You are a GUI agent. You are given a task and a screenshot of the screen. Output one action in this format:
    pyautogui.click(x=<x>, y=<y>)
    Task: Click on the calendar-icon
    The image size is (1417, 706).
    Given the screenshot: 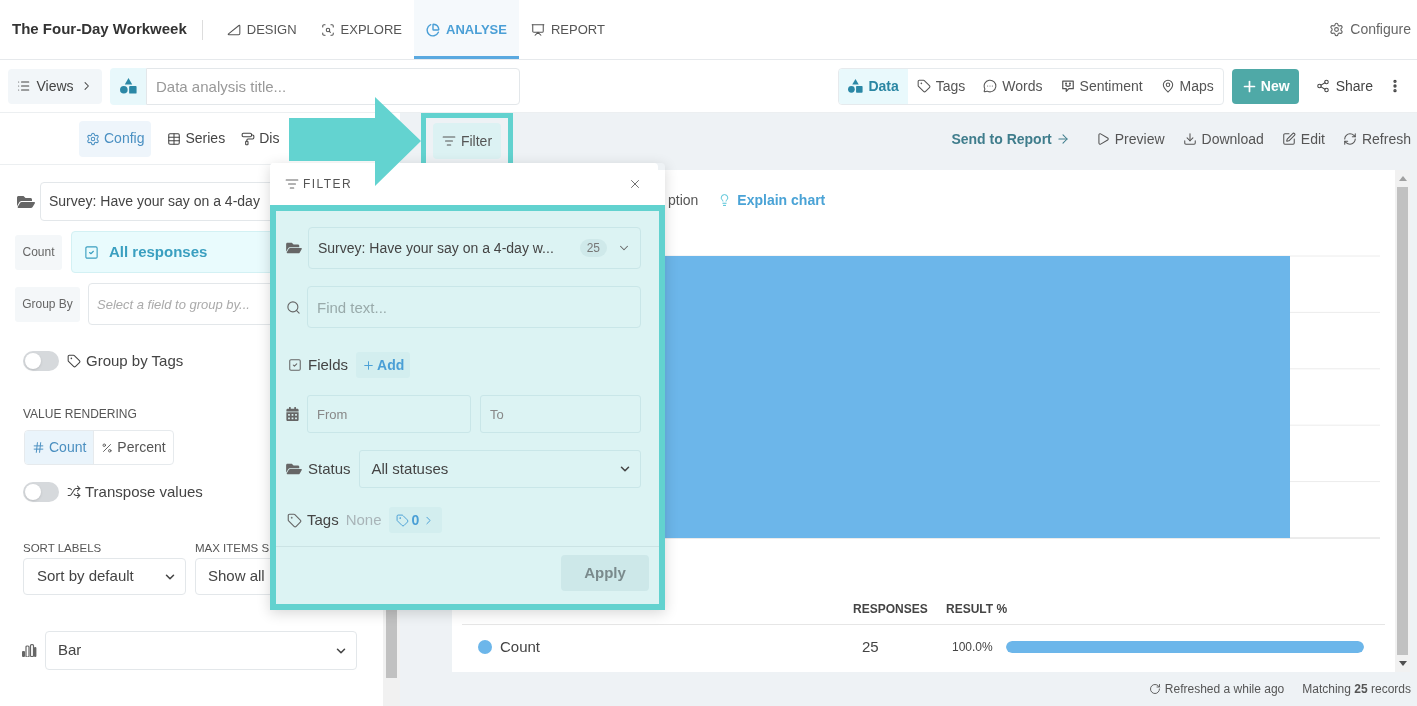 What is the action you would take?
    pyautogui.click(x=292, y=414)
    